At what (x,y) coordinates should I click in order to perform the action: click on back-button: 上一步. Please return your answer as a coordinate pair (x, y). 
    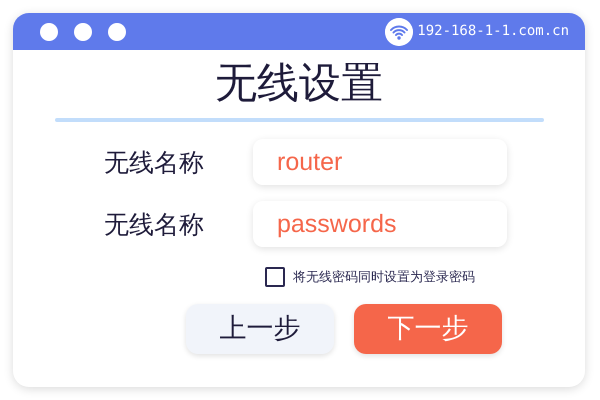
    Looking at the image, I should click on (260, 329).